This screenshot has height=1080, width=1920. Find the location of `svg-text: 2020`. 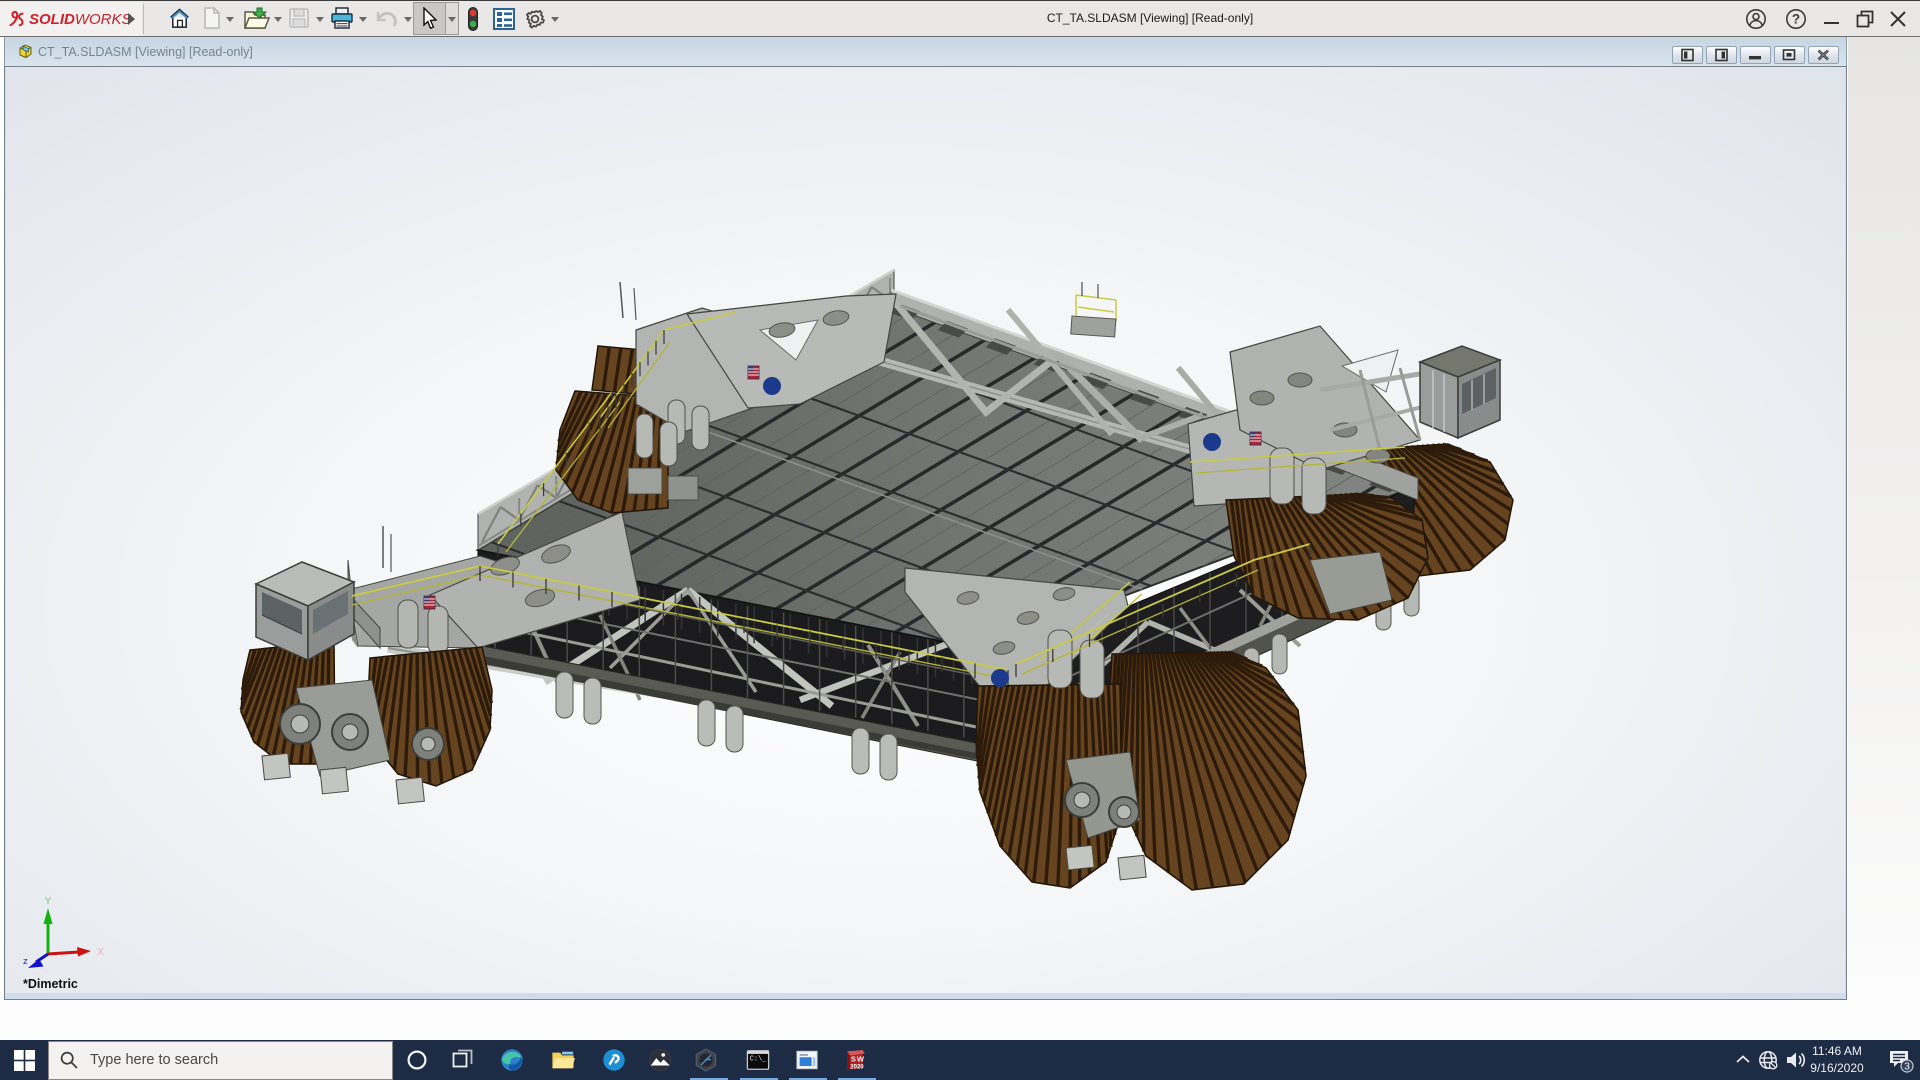

svg-text: 2020 is located at coordinates (857, 1068).